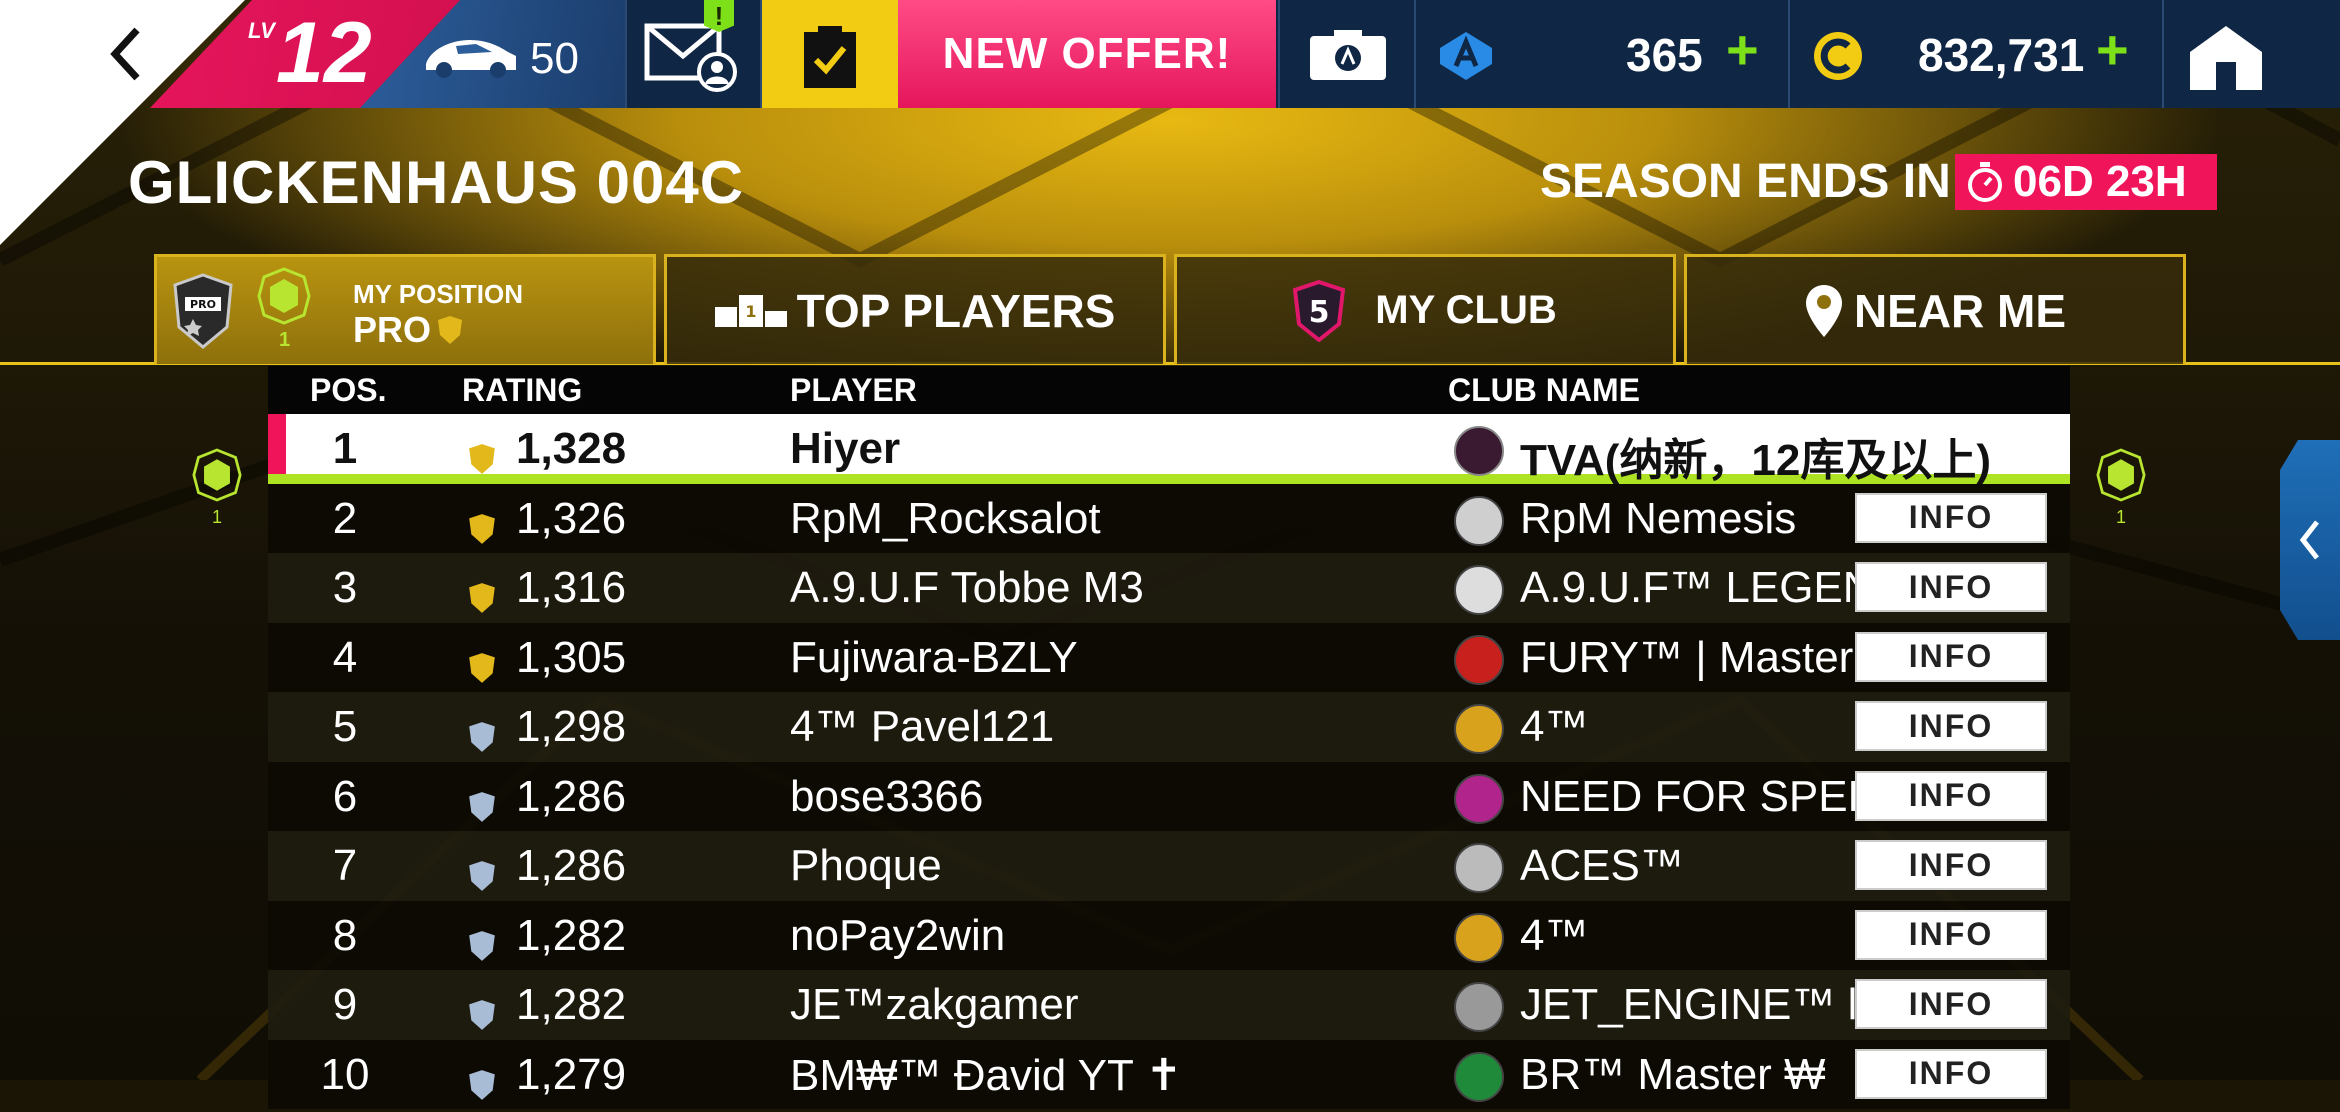  Describe the element at coordinates (450, 330) in the screenshot. I see `gold-shield-icon` at that location.